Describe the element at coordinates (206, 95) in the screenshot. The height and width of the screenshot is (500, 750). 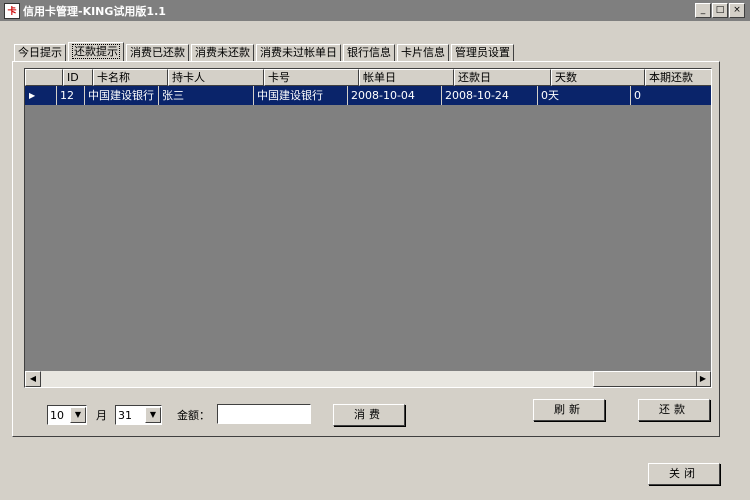
I see `cell-cardholder: 张三` at that location.